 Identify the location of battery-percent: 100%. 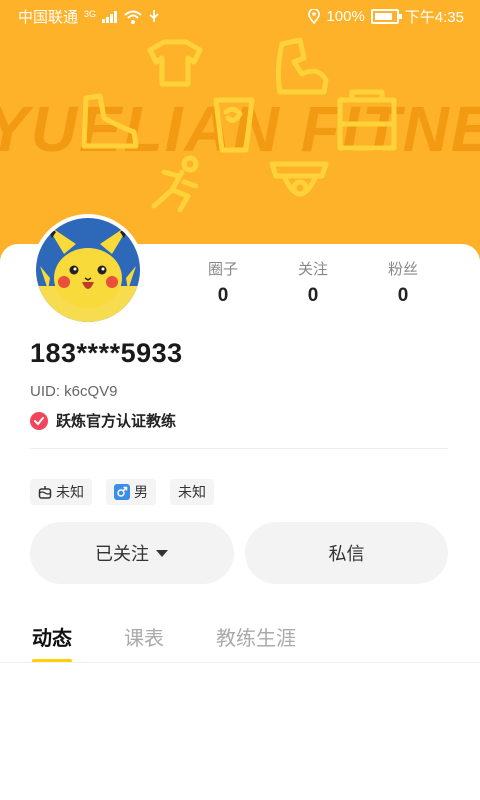
(345, 16).